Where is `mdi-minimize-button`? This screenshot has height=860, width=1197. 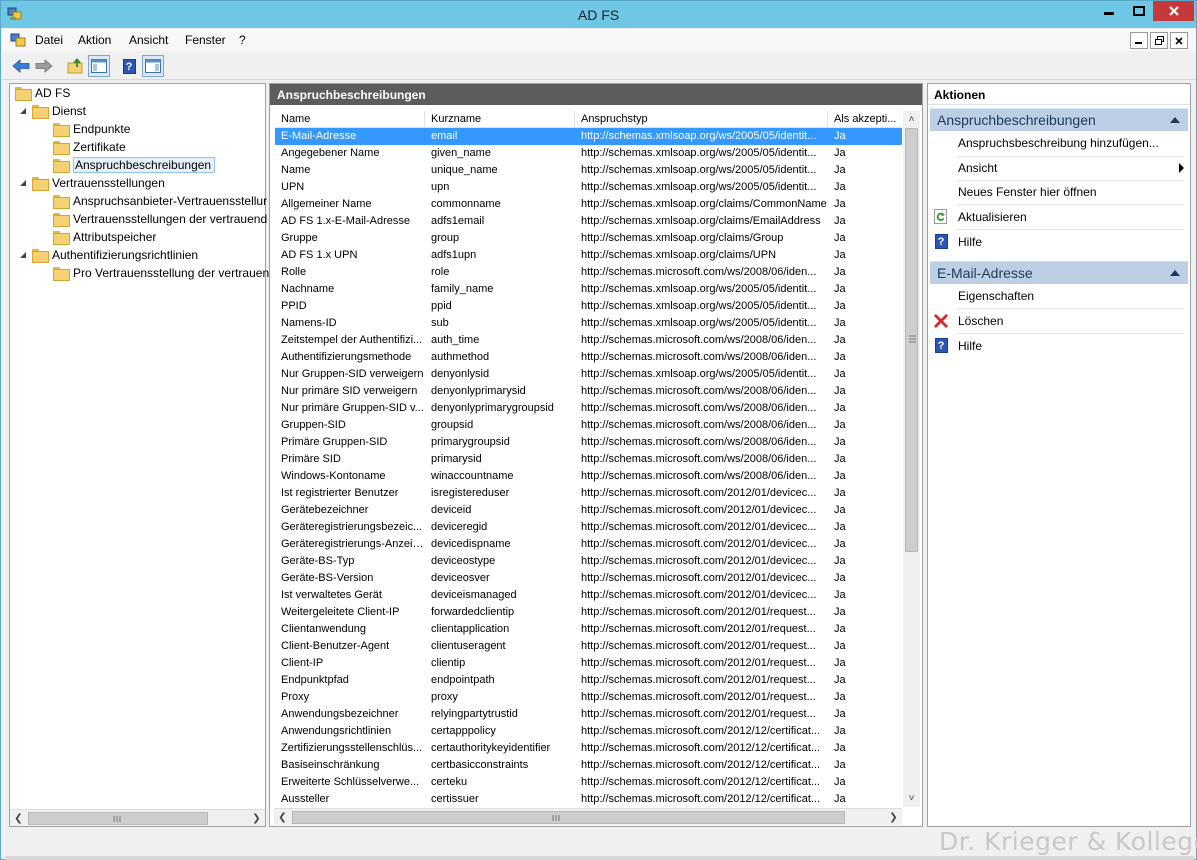
mdi-minimize-button is located at coordinates (1139, 40).